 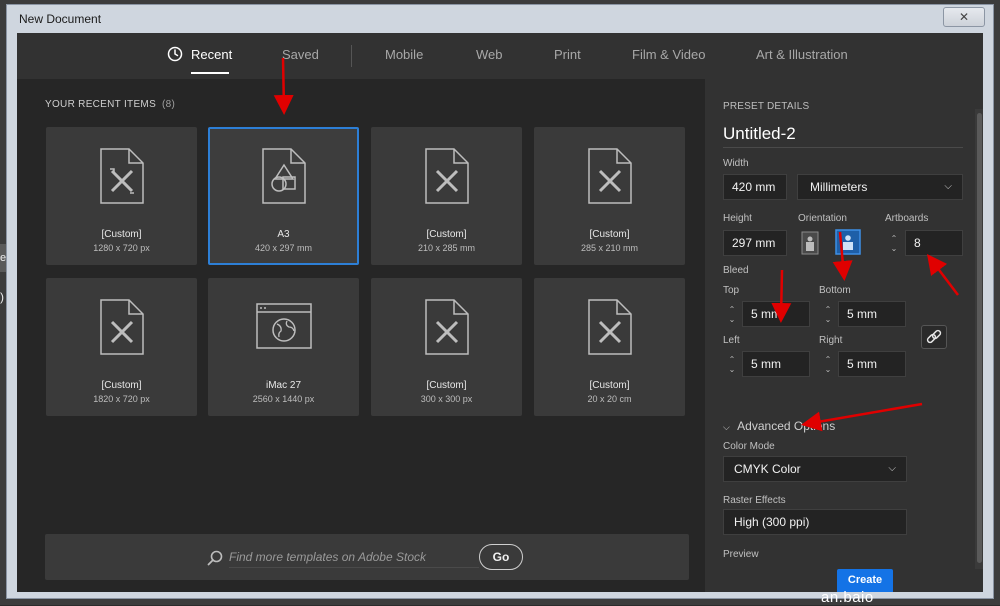 What do you see at coordinates (404, 54) in the screenshot?
I see `tab-mobile: Mobile` at bounding box center [404, 54].